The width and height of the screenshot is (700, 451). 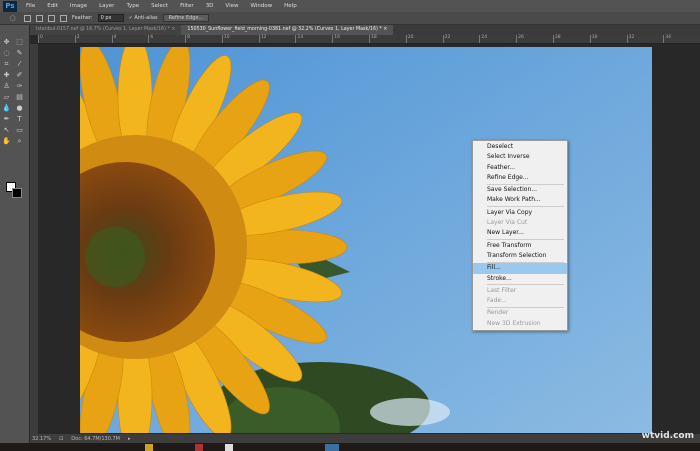 What do you see at coordinates (51, 18) in the screenshot?
I see `subtract-selection-icon` at bounding box center [51, 18].